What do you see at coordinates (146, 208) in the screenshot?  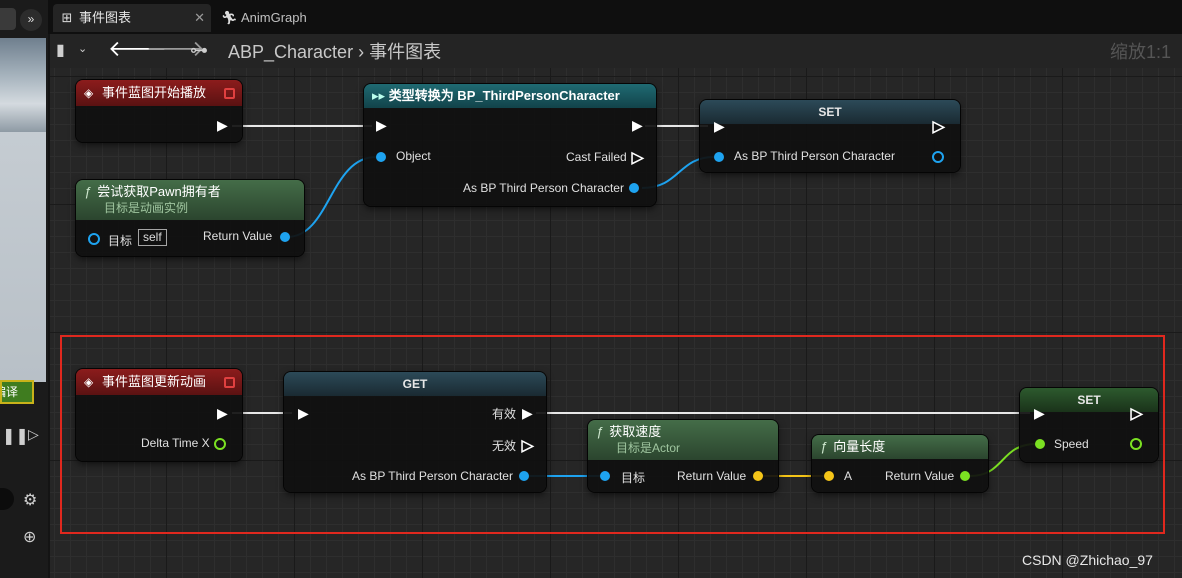 I see `node-subtitle: 目标是动画实例` at bounding box center [146, 208].